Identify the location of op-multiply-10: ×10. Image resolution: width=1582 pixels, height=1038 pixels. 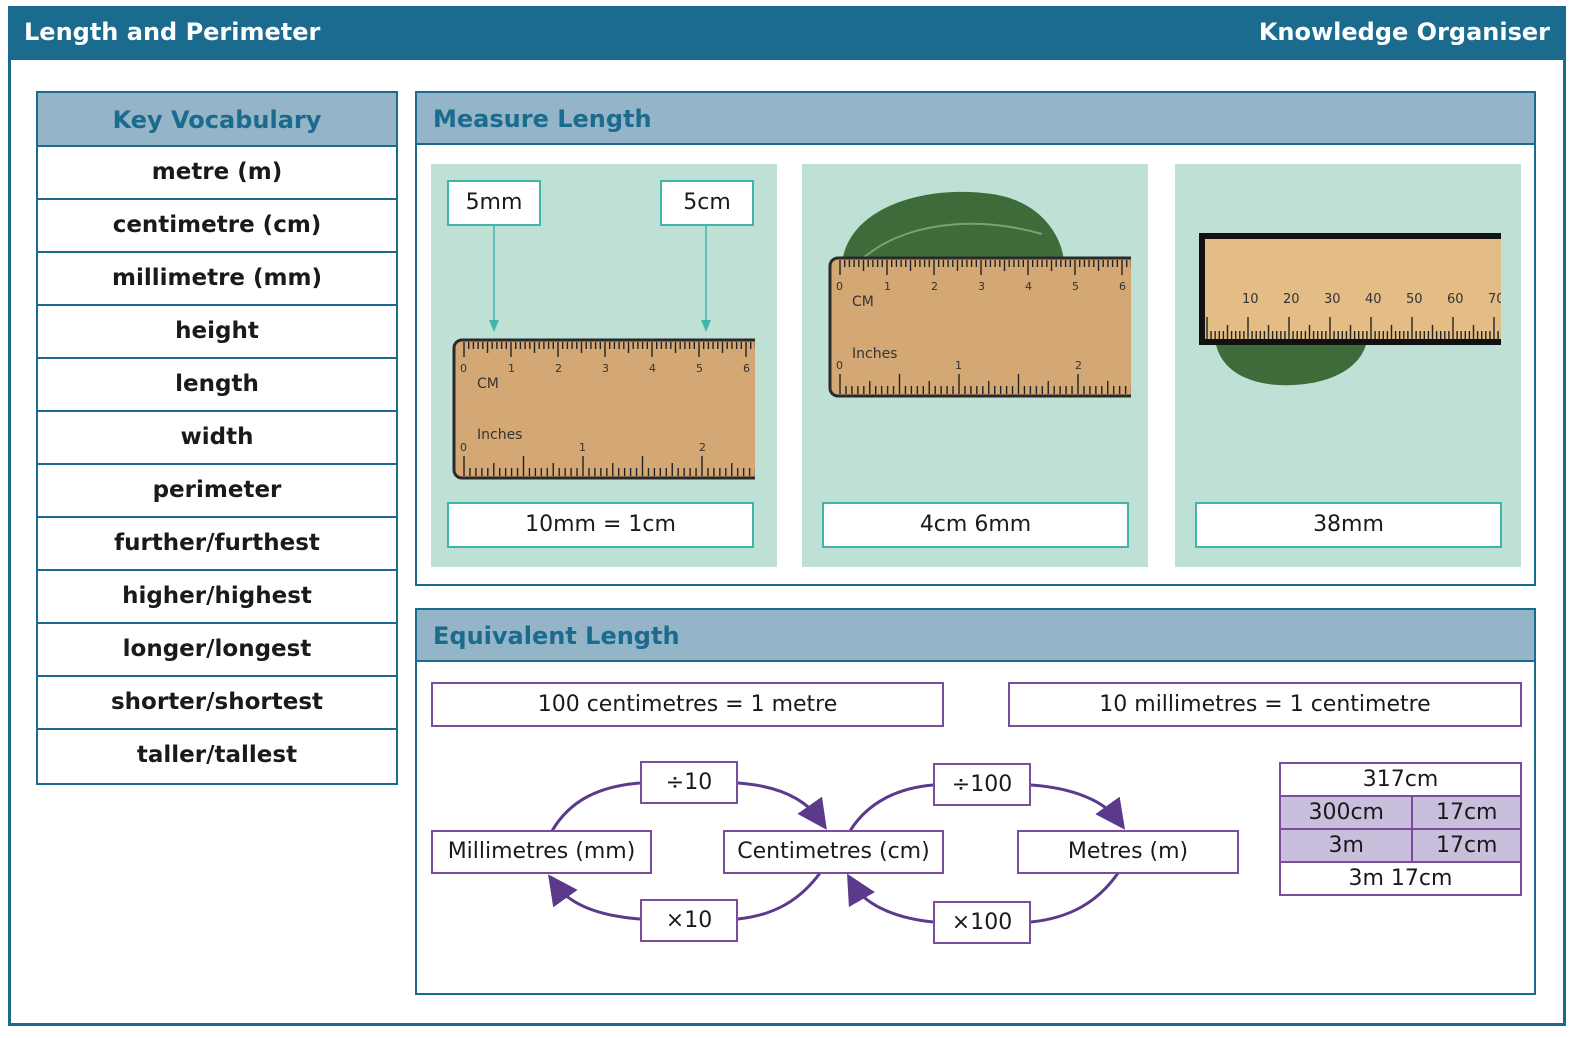
(689, 920).